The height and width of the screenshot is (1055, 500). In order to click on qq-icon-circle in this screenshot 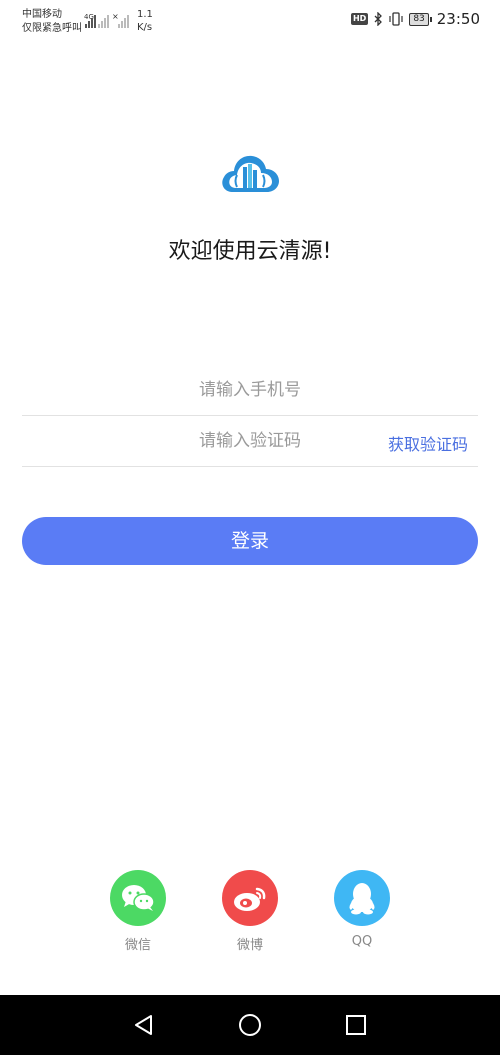, I will do `click(362, 898)`.